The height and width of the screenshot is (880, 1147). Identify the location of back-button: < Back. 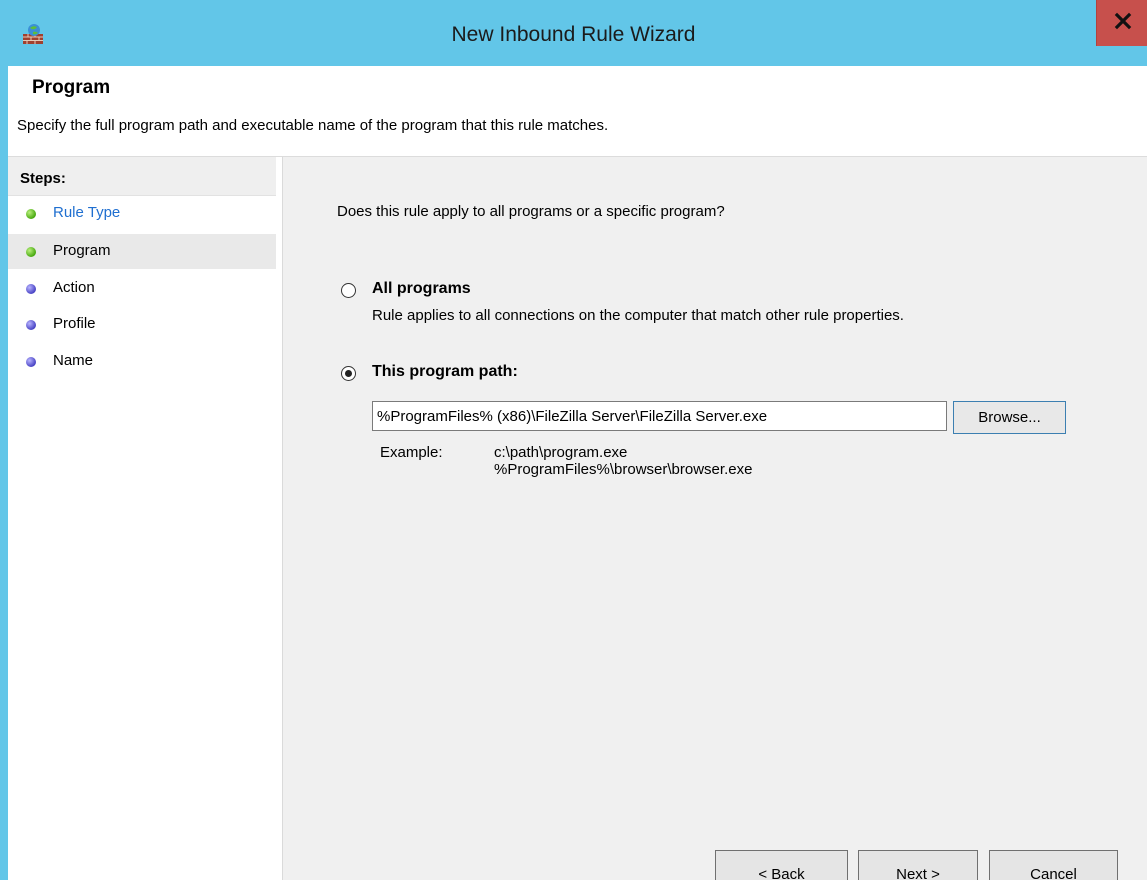
(781, 865).